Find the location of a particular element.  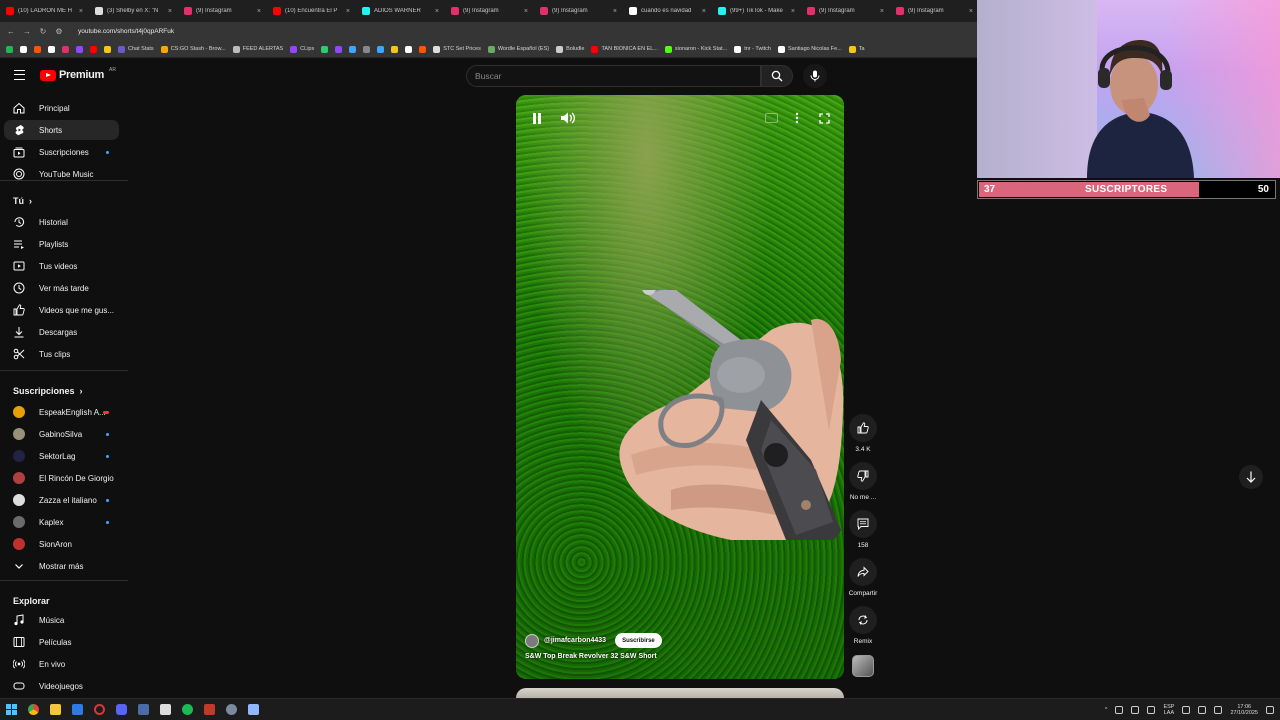

sidebar-subscription: Zazza el italiano is located at coordinates (61, 500).